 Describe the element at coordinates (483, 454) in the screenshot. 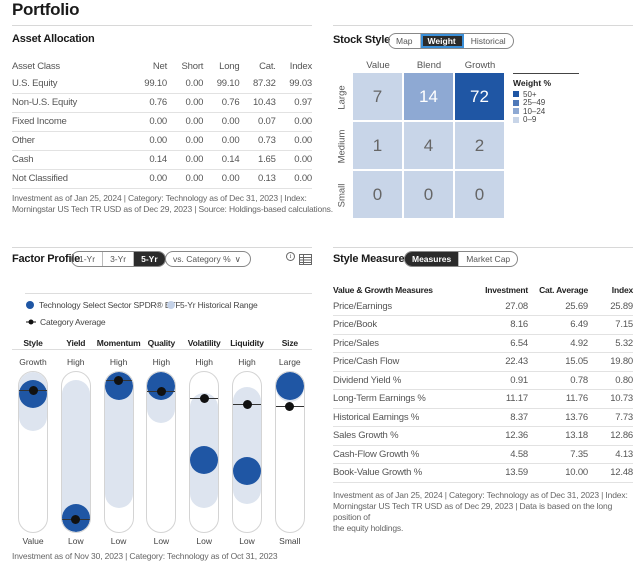

I see `table-row: Cash-Flow Growth % 4.58 7.35 4.13` at that location.